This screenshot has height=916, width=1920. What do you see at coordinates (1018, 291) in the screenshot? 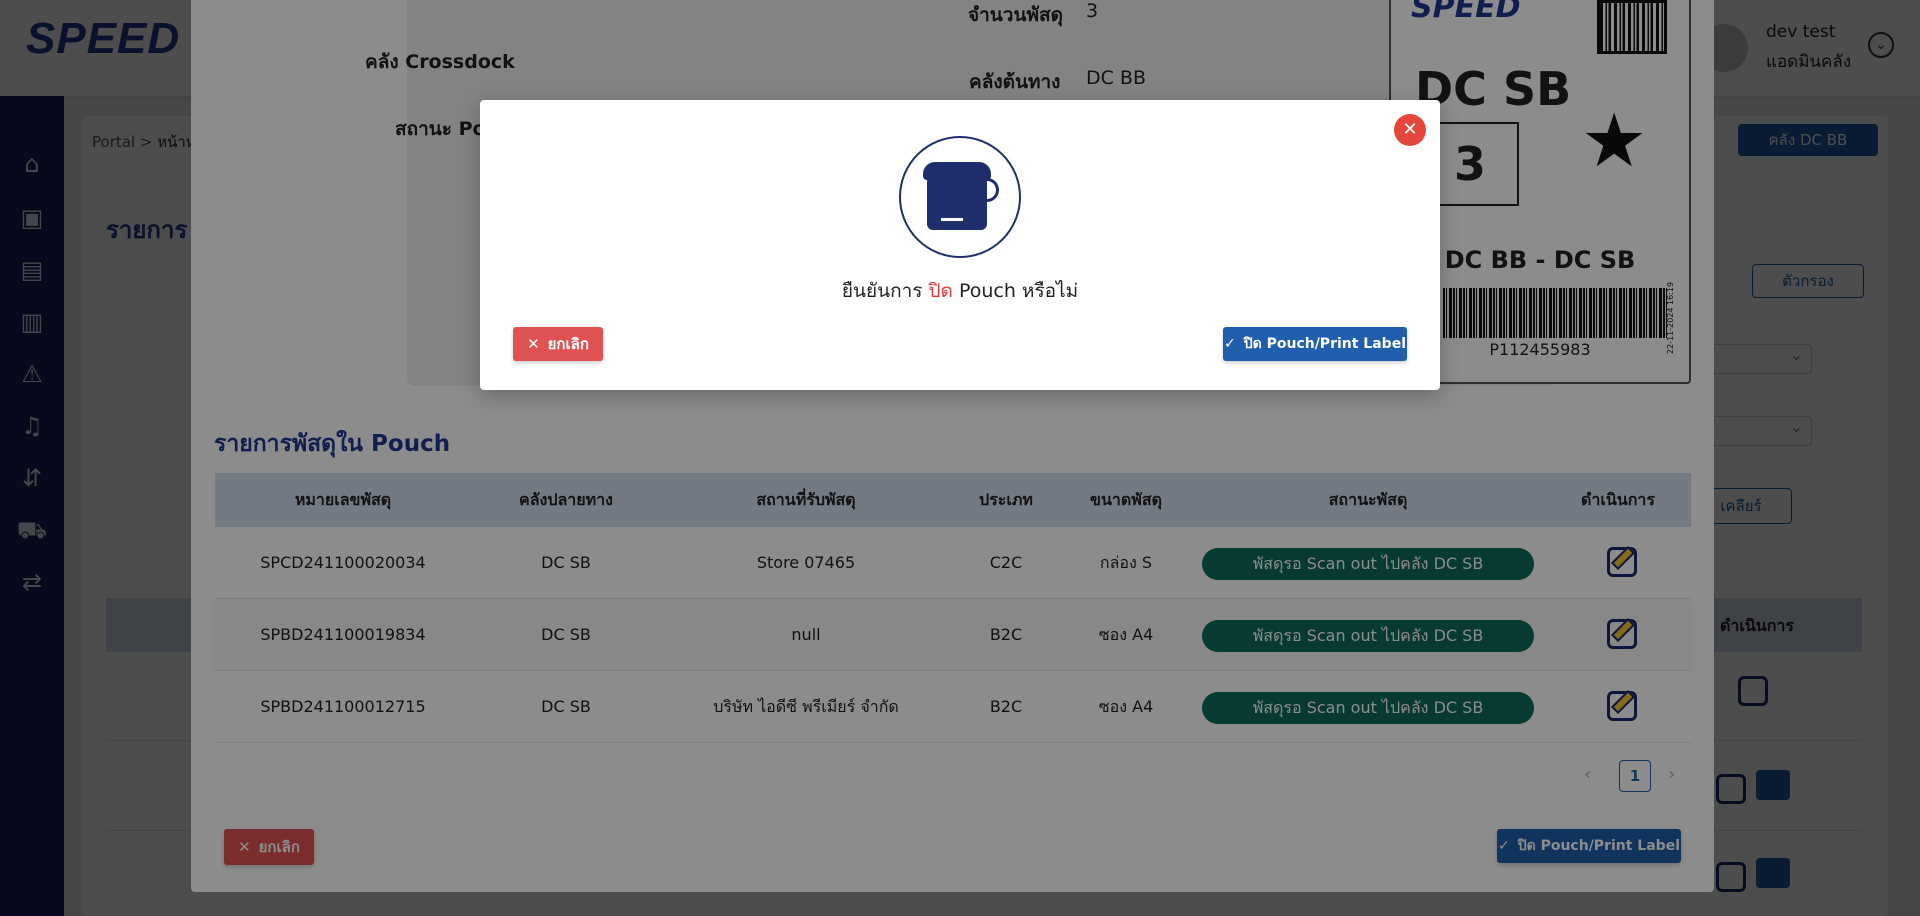
I see `confirm-message-after: Pouch หรือไม่` at bounding box center [1018, 291].